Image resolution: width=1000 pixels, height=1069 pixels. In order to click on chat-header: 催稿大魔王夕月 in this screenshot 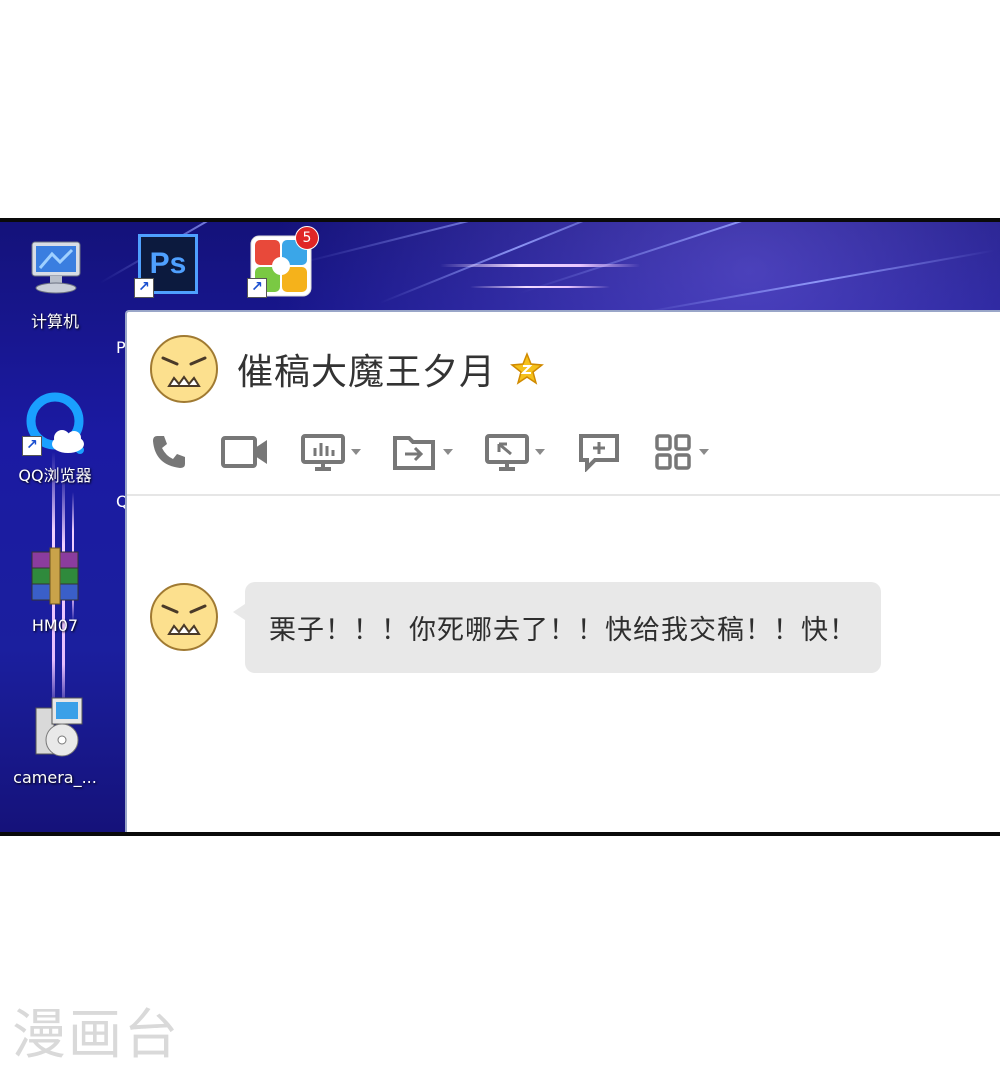, I will do `click(346, 369)`.